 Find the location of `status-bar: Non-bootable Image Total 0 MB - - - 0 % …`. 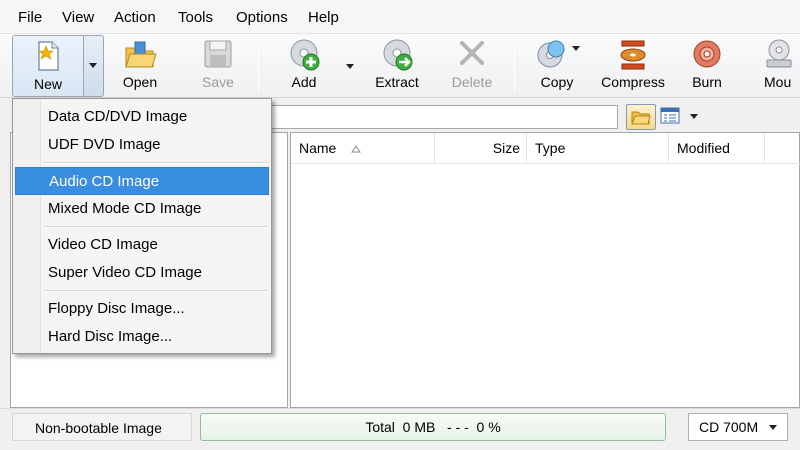

status-bar: Non-bootable Image Total 0 MB - - - 0 % … is located at coordinates (400, 429).